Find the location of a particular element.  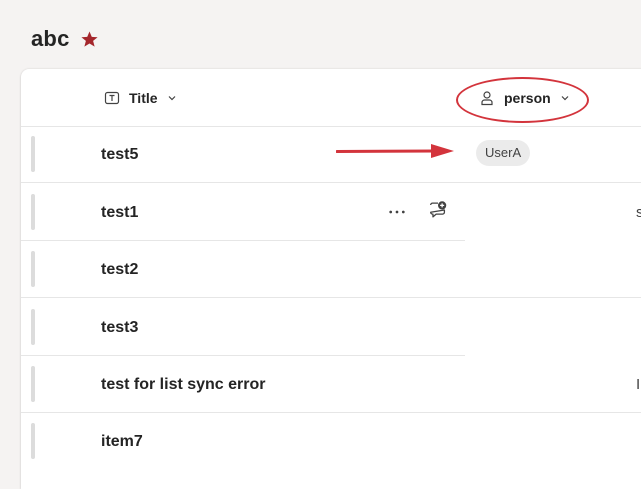

add-comment-button is located at coordinates (438, 210).